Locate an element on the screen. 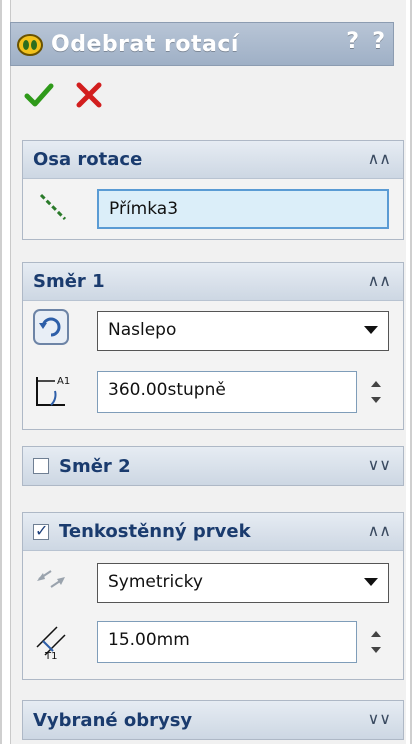 This screenshot has width=412, height=744. group-axis-of-revolution: Osa rotace ∧∧ Přímka3 is located at coordinates (213, 190).